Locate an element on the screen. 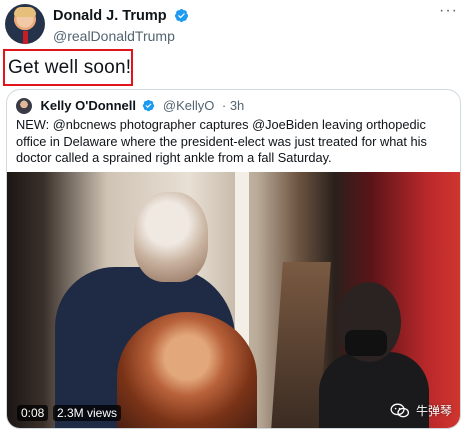 This screenshot has height=437, width=468. quote-timestamp: · 3h is located at coordinates (233, 105).